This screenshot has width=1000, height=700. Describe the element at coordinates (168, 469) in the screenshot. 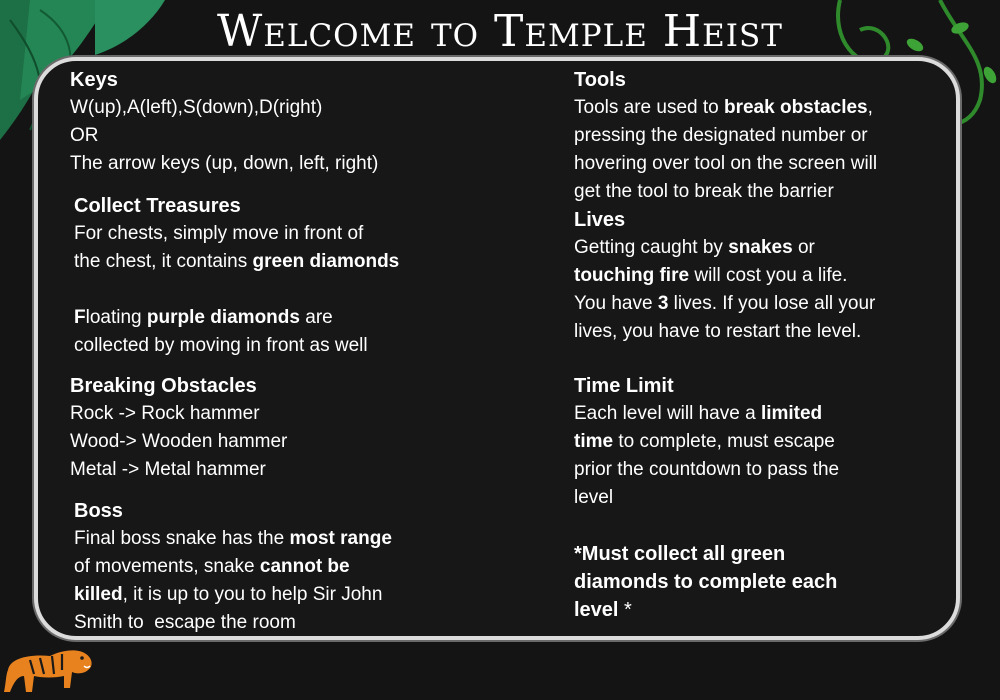

I see `obstacles-line: Metal -> Metal hammer` at that location.